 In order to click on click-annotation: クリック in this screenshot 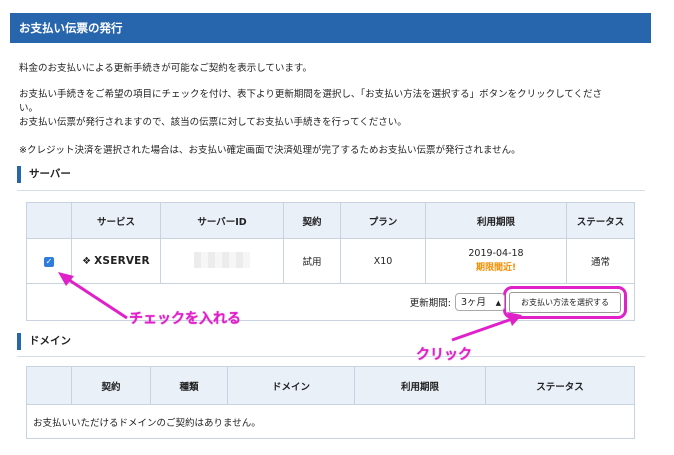, I will do `click(444, 355)`.